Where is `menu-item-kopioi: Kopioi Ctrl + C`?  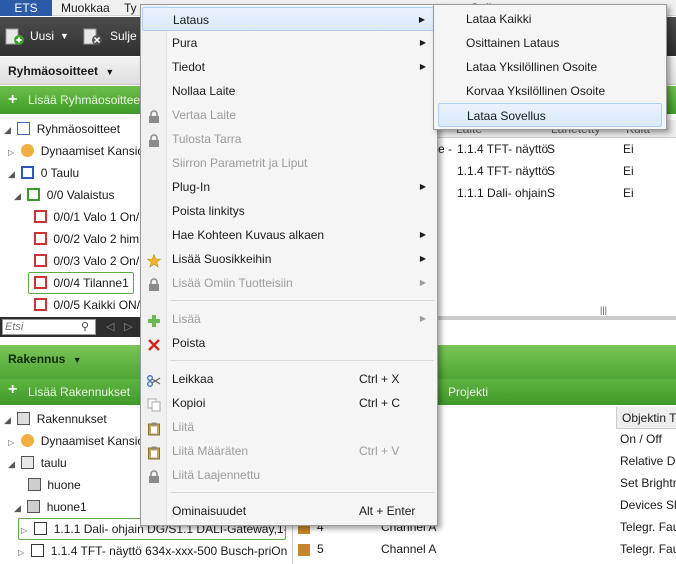 menu-item-kopioi: Kopioi Ctrl + C is located at coordinates (289, 403).